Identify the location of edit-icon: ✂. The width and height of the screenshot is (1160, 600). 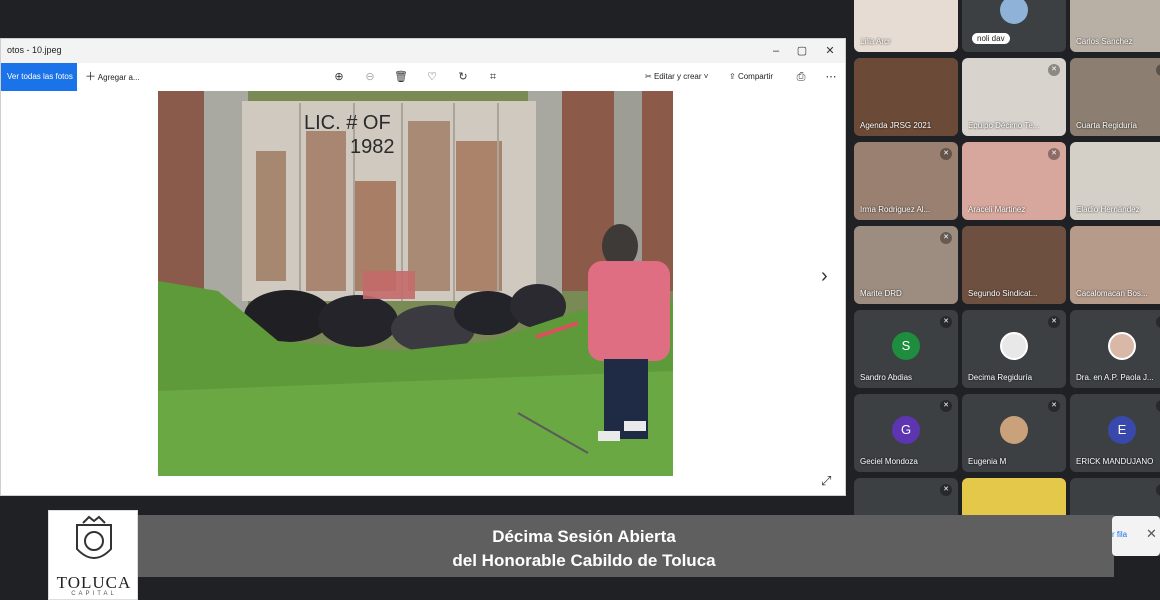
(649, 76).